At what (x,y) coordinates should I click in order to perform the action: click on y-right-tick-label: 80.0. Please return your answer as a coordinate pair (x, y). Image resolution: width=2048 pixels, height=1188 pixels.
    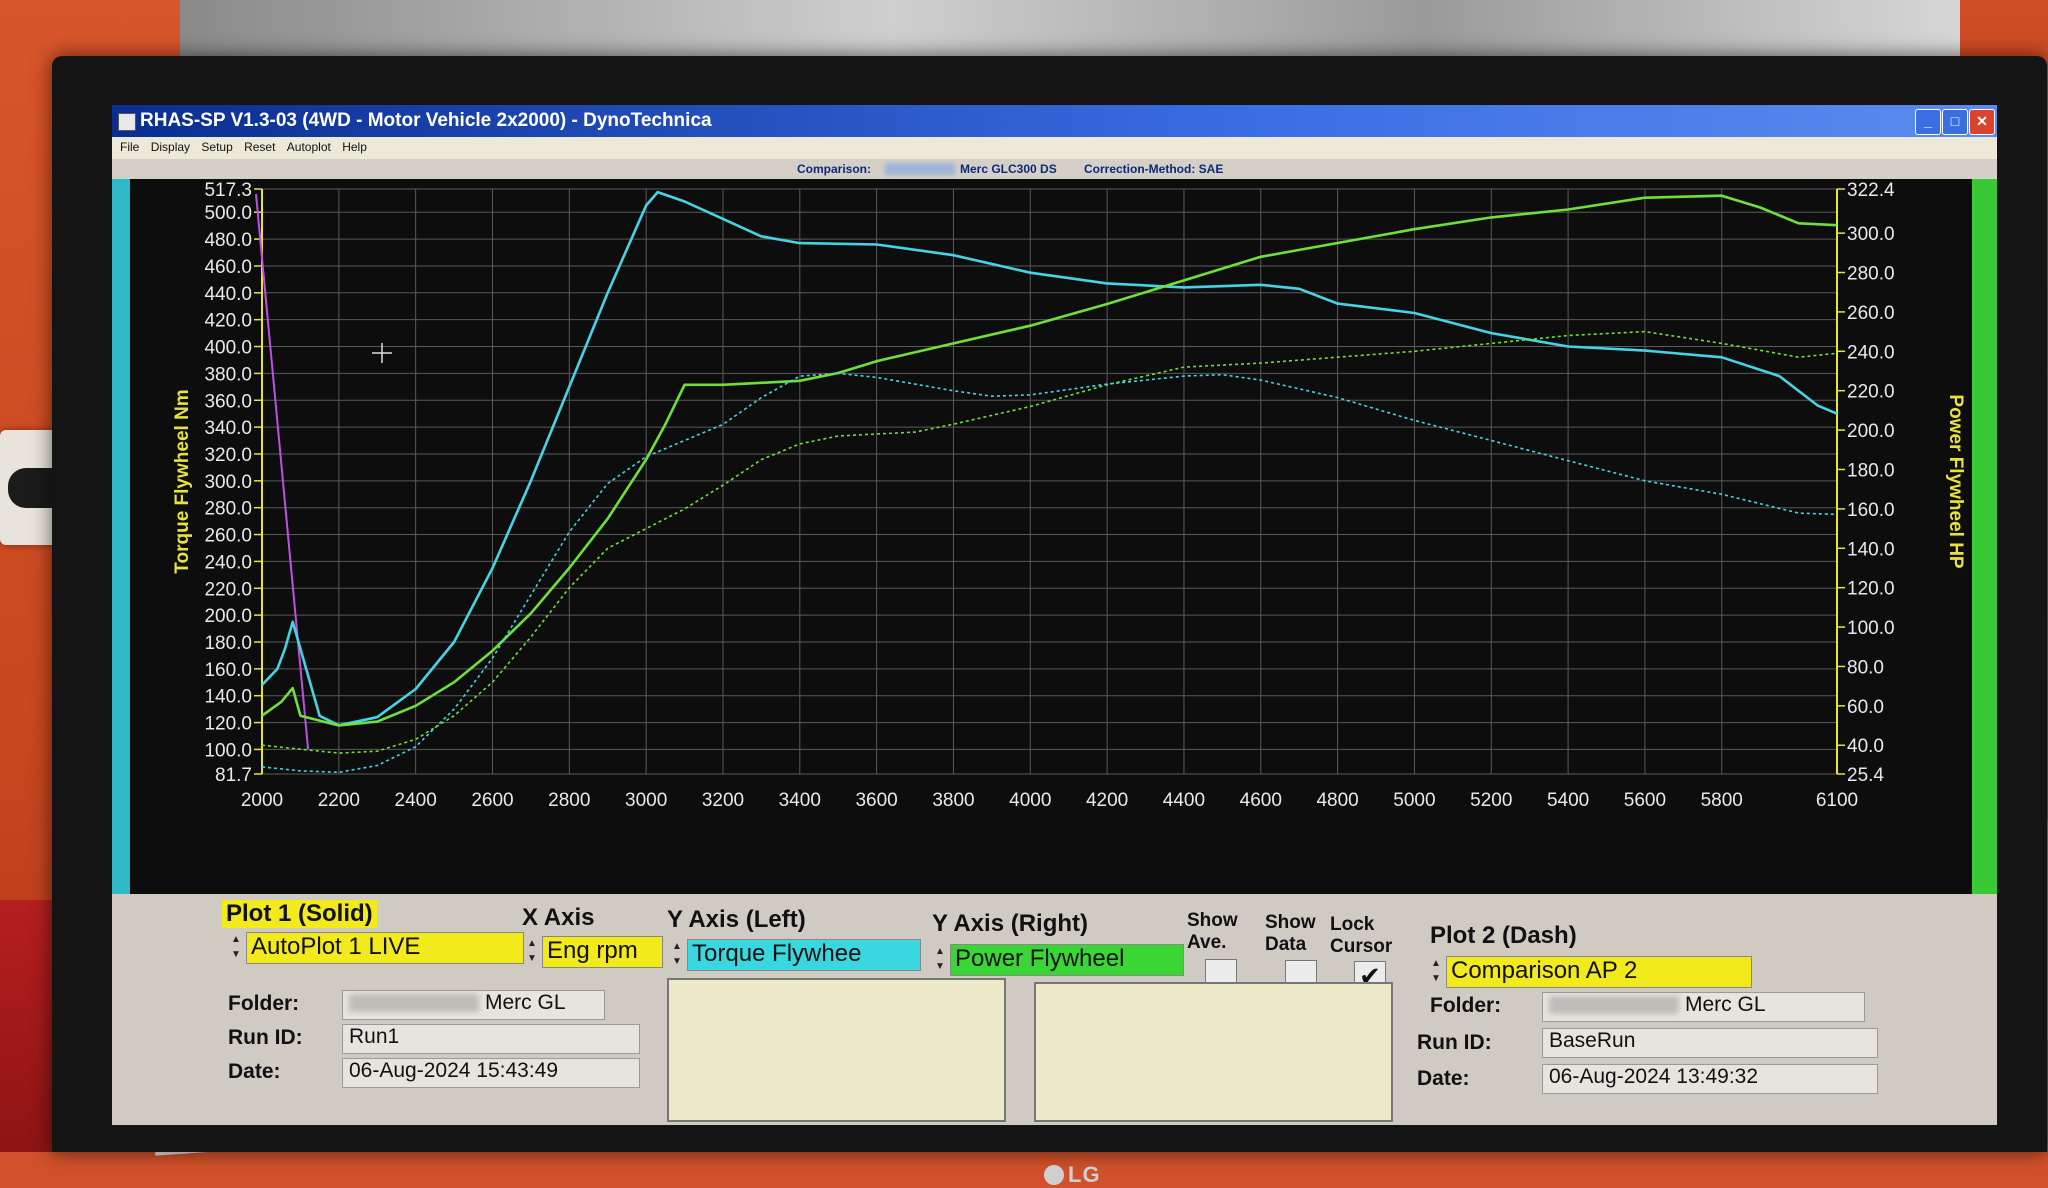
    Looking at the image, I should click on (1865, 667).